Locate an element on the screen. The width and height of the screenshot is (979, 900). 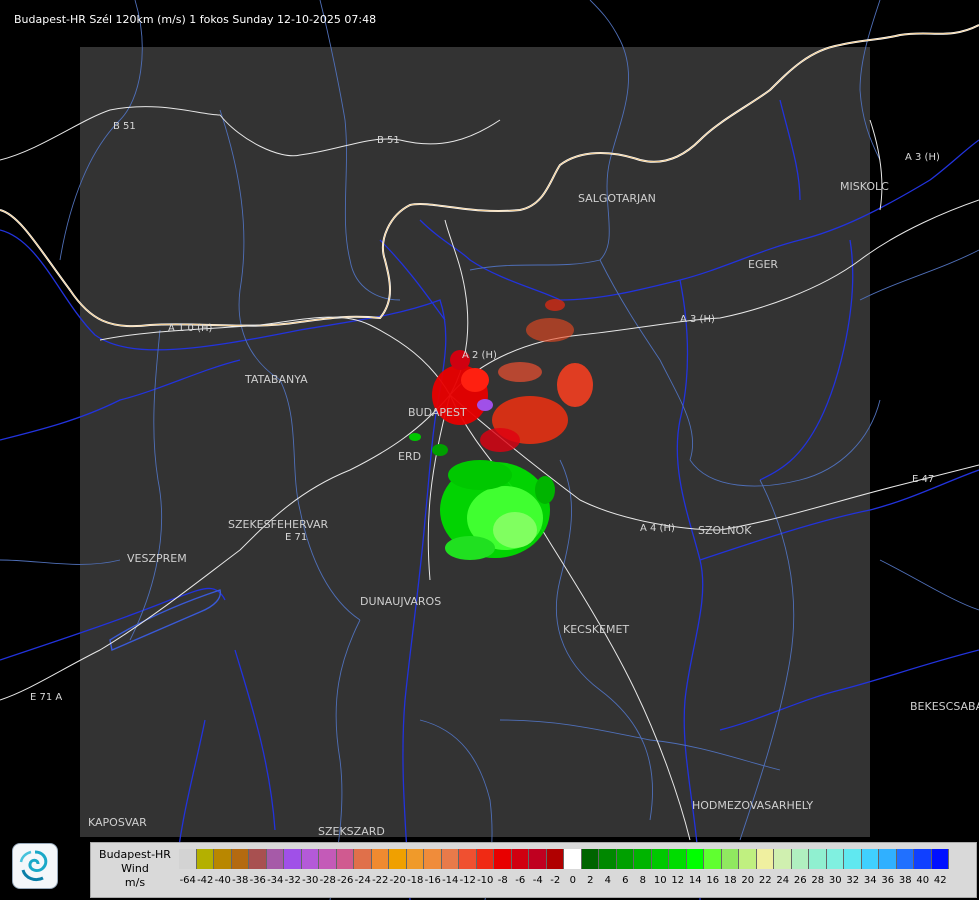
legend-tick: 6 is located at coordinates (625, 880).